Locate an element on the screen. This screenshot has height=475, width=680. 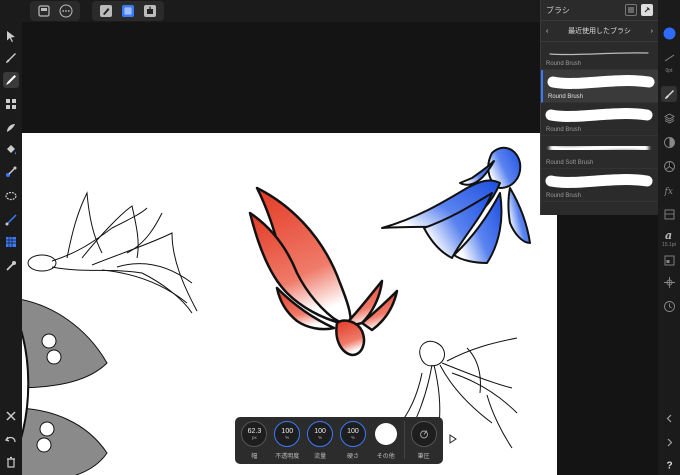
opacity-unit: % is located at coordinates (287, 437).